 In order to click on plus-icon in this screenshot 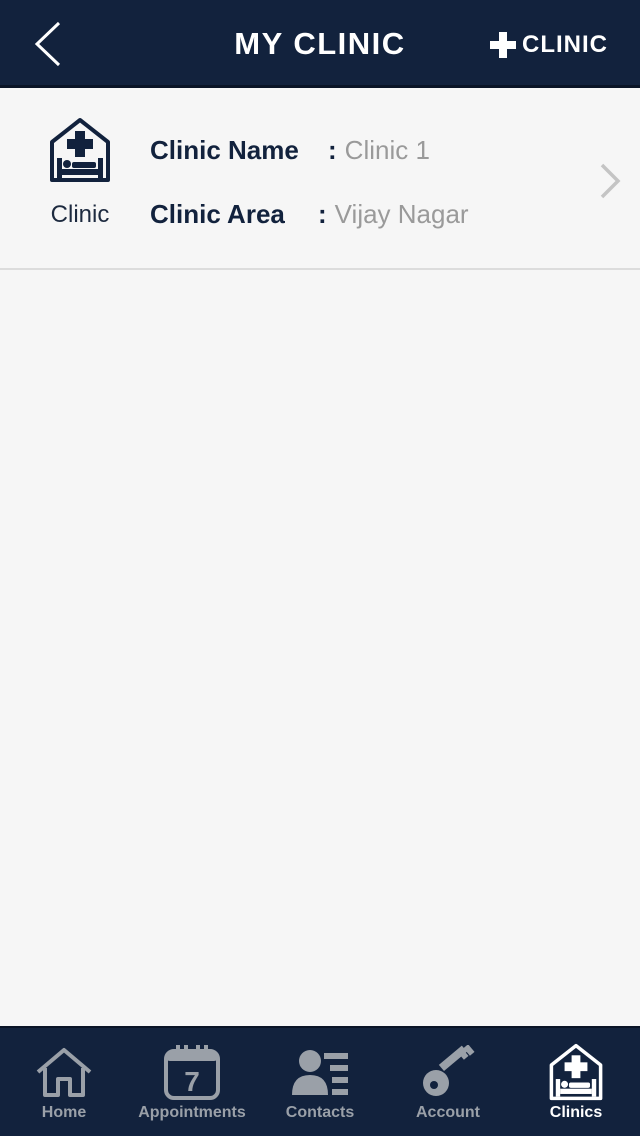, I will do `click(503, 45)`.